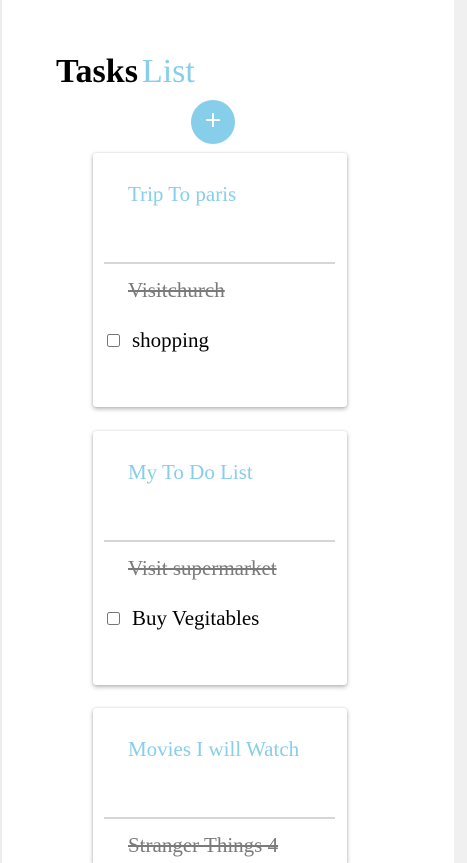 The image size is (467, 863). Describe the element at coordinates (97, 71) in the screenshot. I see `page-title-strong: Tasks` at that location.